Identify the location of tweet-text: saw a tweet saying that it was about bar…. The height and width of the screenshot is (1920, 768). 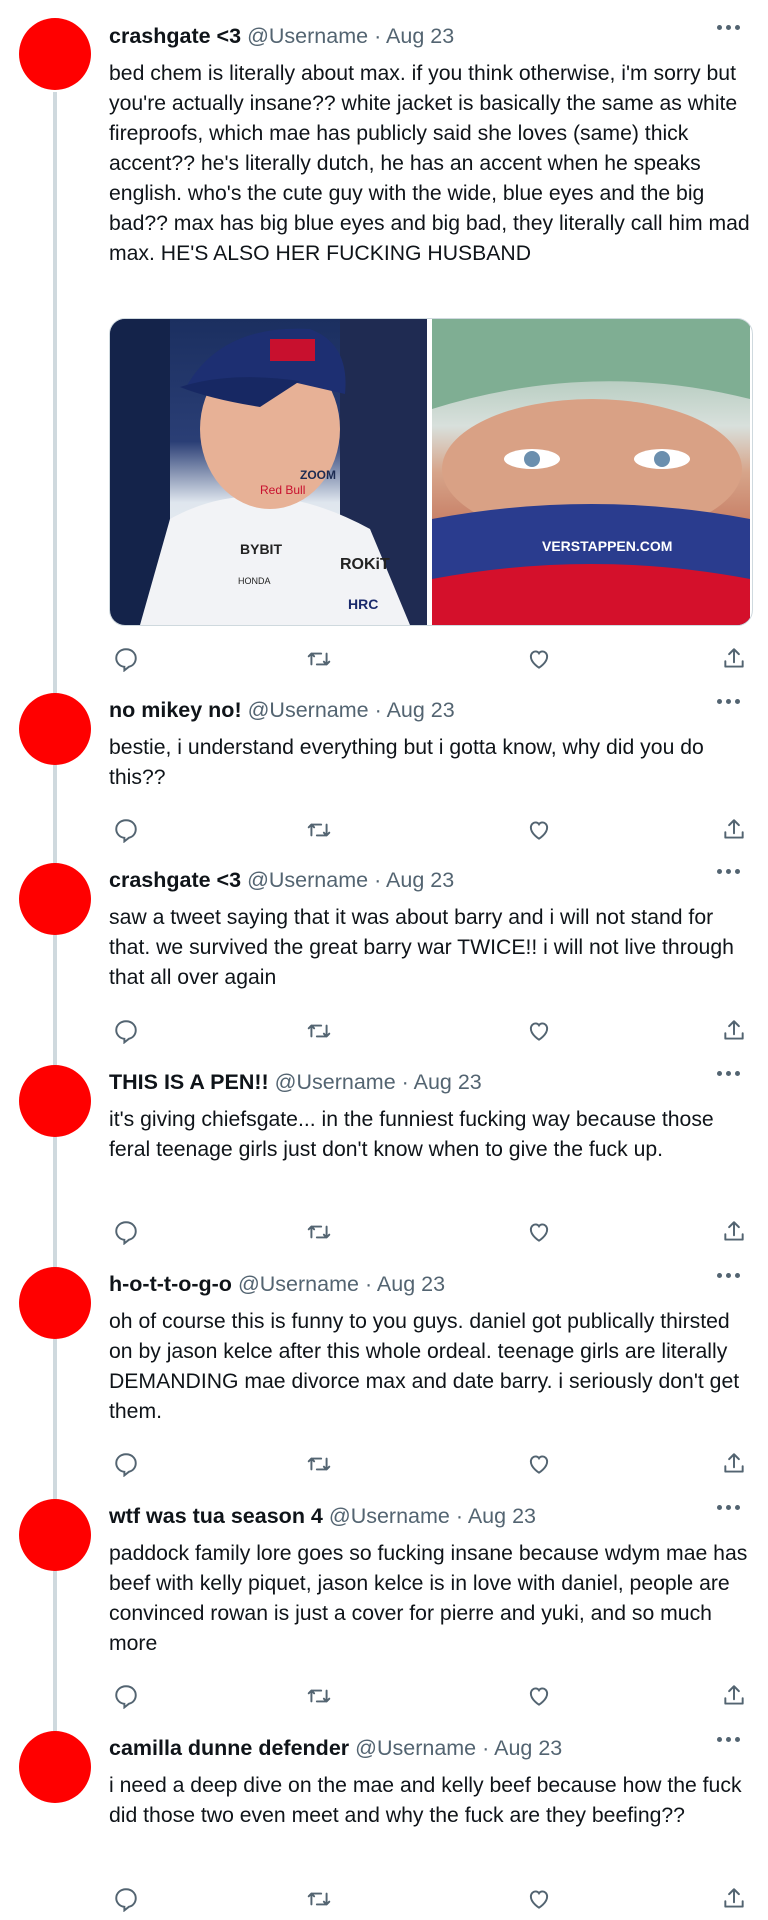
(421, 947).